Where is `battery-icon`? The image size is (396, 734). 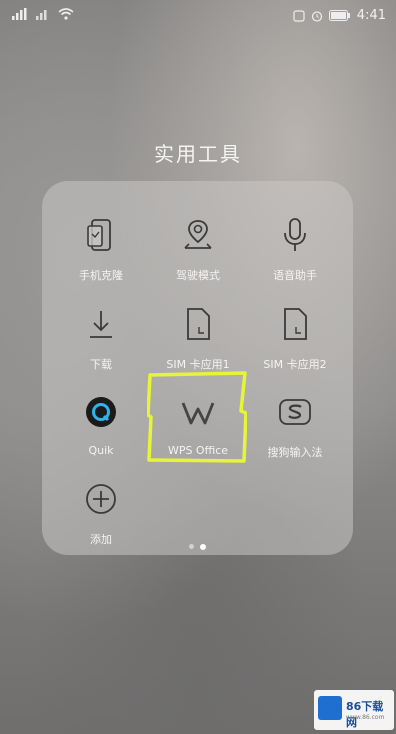 battery-icon is located at coordinates (339, 15).